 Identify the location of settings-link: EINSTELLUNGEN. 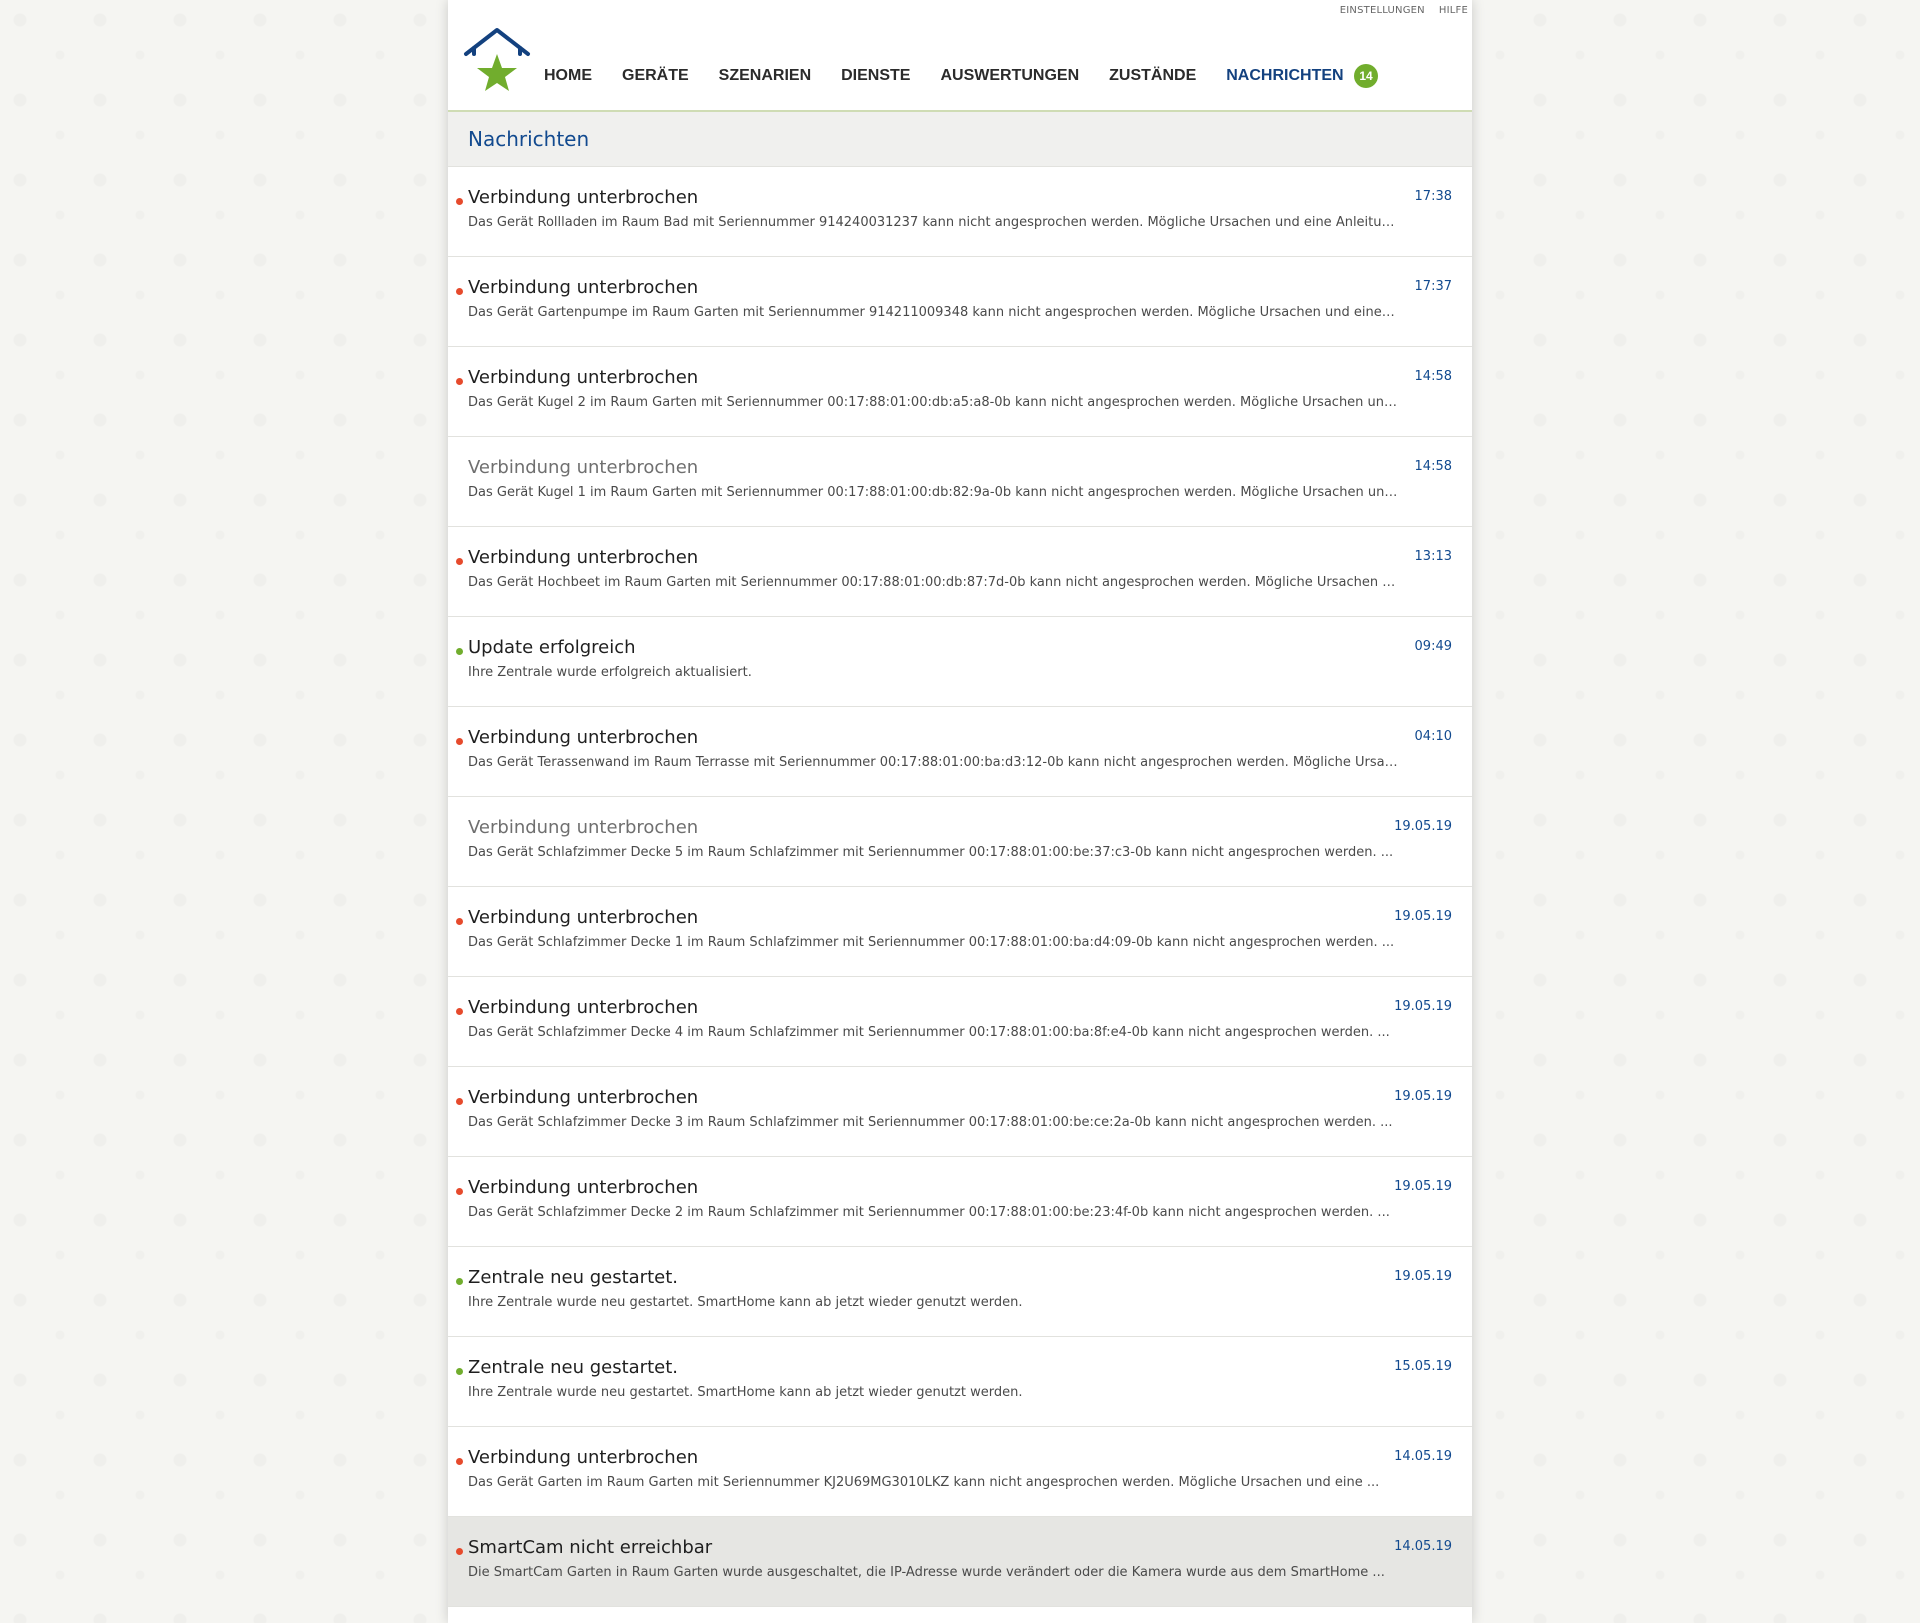
(1382, 10).